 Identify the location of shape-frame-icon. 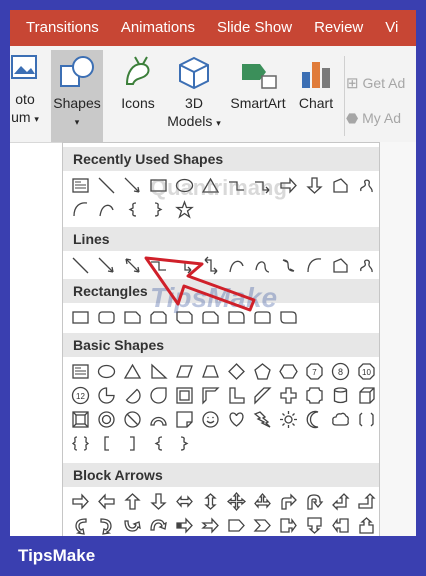
(184, 395).